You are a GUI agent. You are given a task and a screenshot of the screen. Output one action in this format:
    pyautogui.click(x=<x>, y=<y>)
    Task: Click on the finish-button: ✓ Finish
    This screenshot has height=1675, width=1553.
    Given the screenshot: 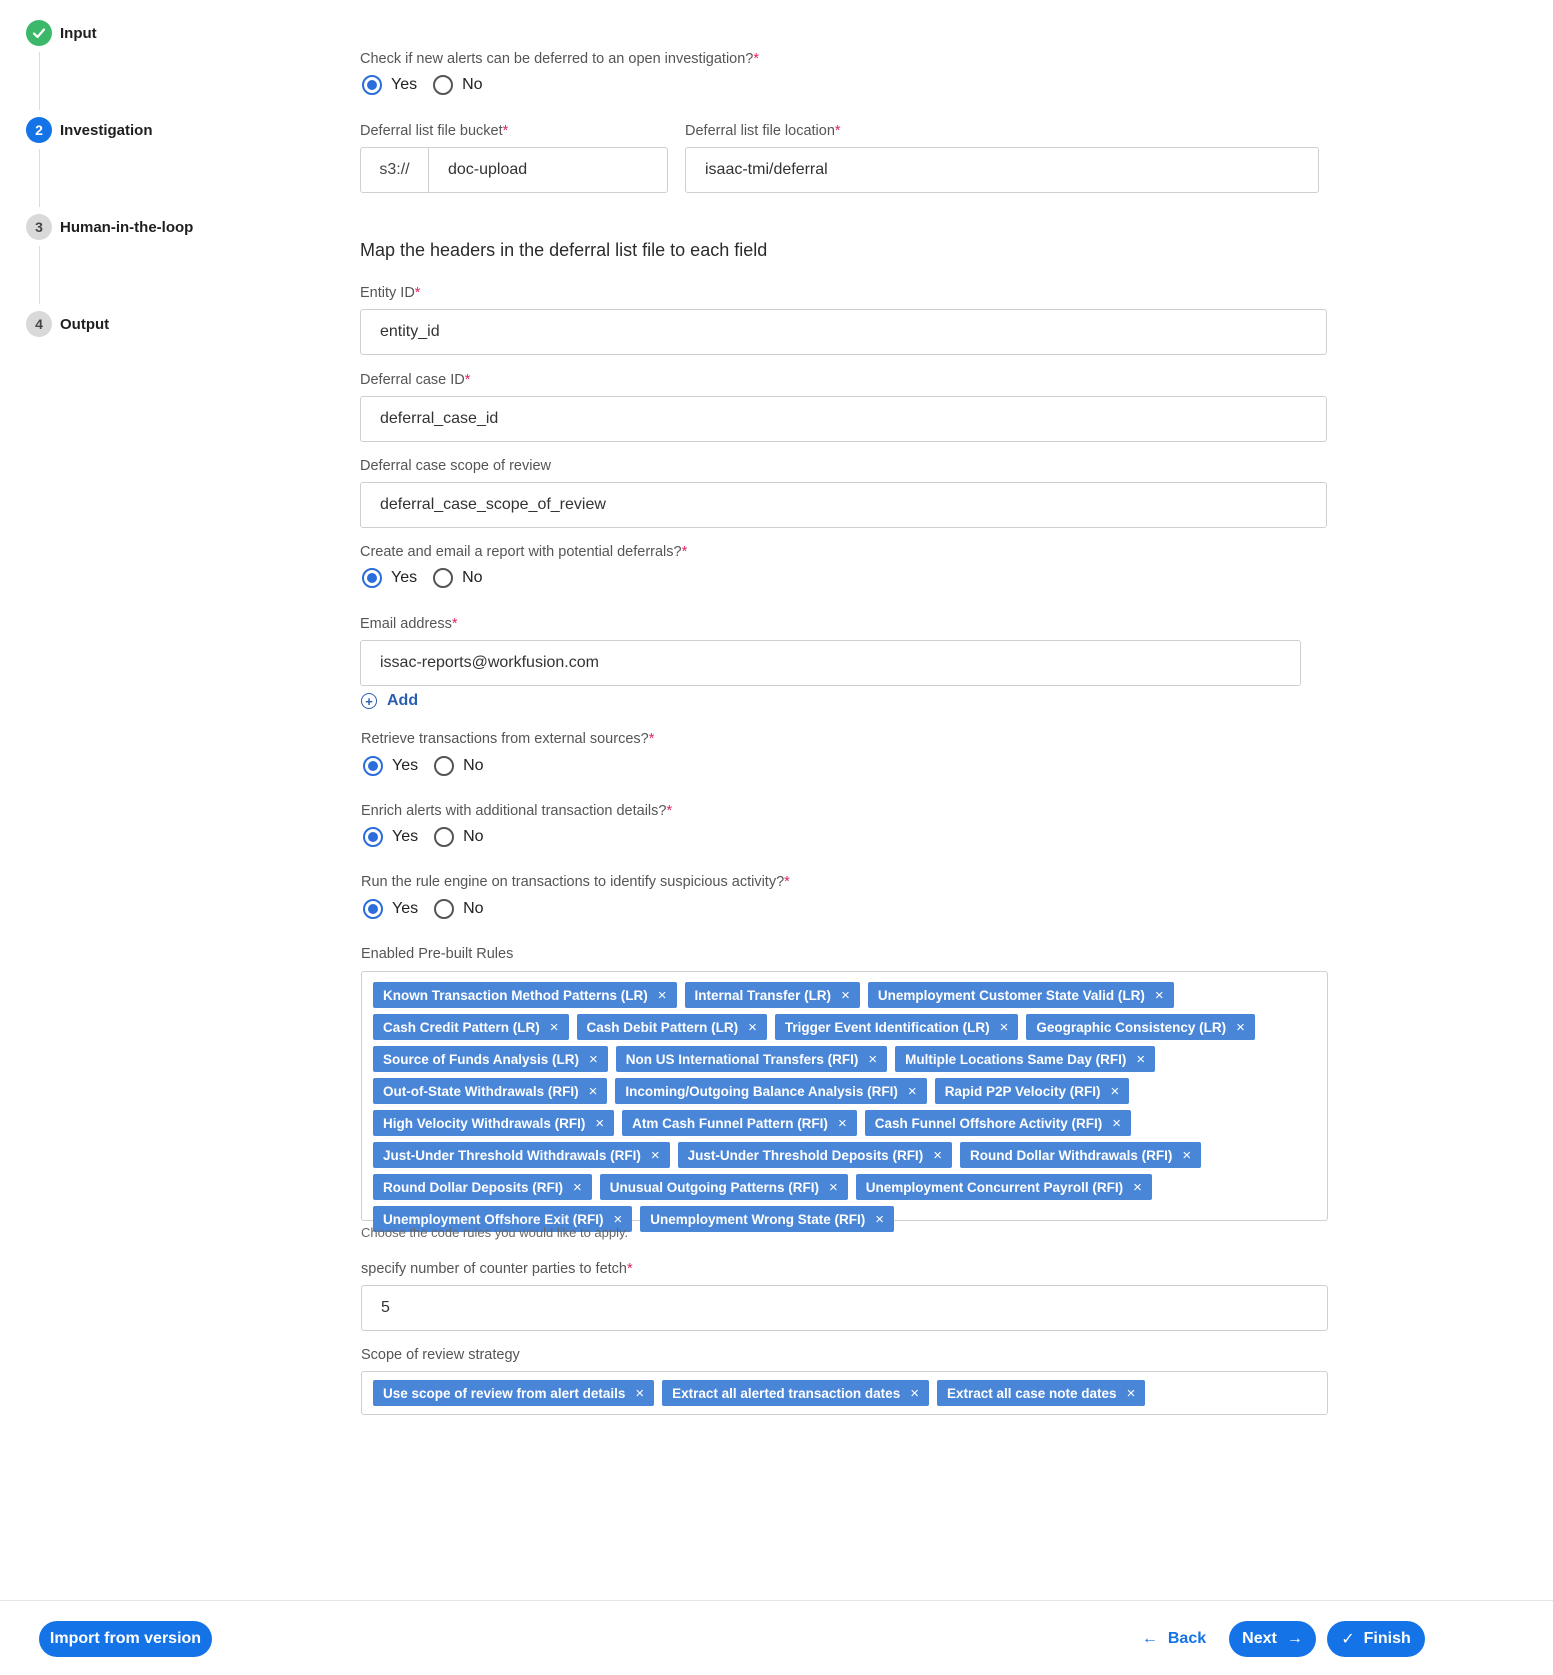 What is the action you would take?
    pyautogui.click(x=1376, y=1639)
    